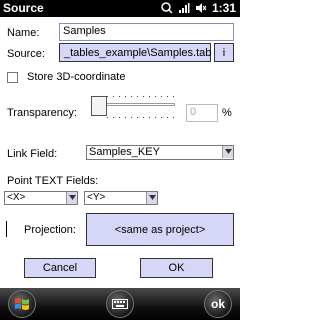 The height and width of the screenshot is (320, 320). What do you see at coordinates (60, 268) in the screenshot?
I see `cancel-button: Cancel` at bounding box center [60, 268].